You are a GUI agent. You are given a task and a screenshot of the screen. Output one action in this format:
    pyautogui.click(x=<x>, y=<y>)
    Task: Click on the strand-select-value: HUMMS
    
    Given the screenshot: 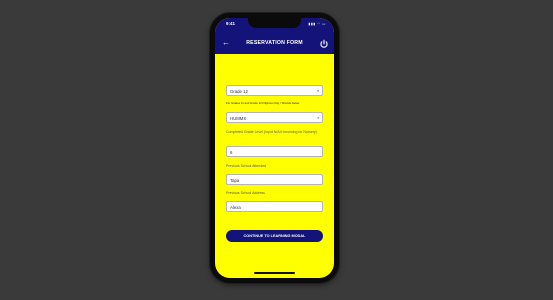 What is the action you would take?
    pyautogui.click(x=238, y=118)
    